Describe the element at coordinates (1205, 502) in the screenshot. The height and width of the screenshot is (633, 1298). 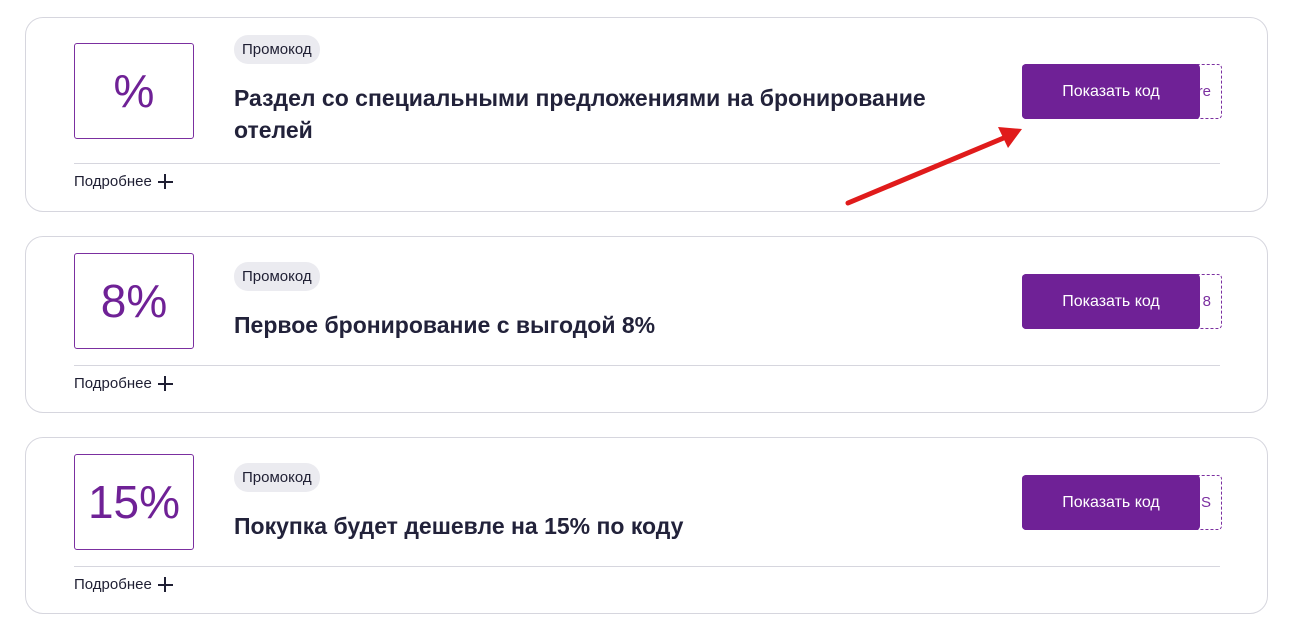
I see `code-preview: S` at that location.